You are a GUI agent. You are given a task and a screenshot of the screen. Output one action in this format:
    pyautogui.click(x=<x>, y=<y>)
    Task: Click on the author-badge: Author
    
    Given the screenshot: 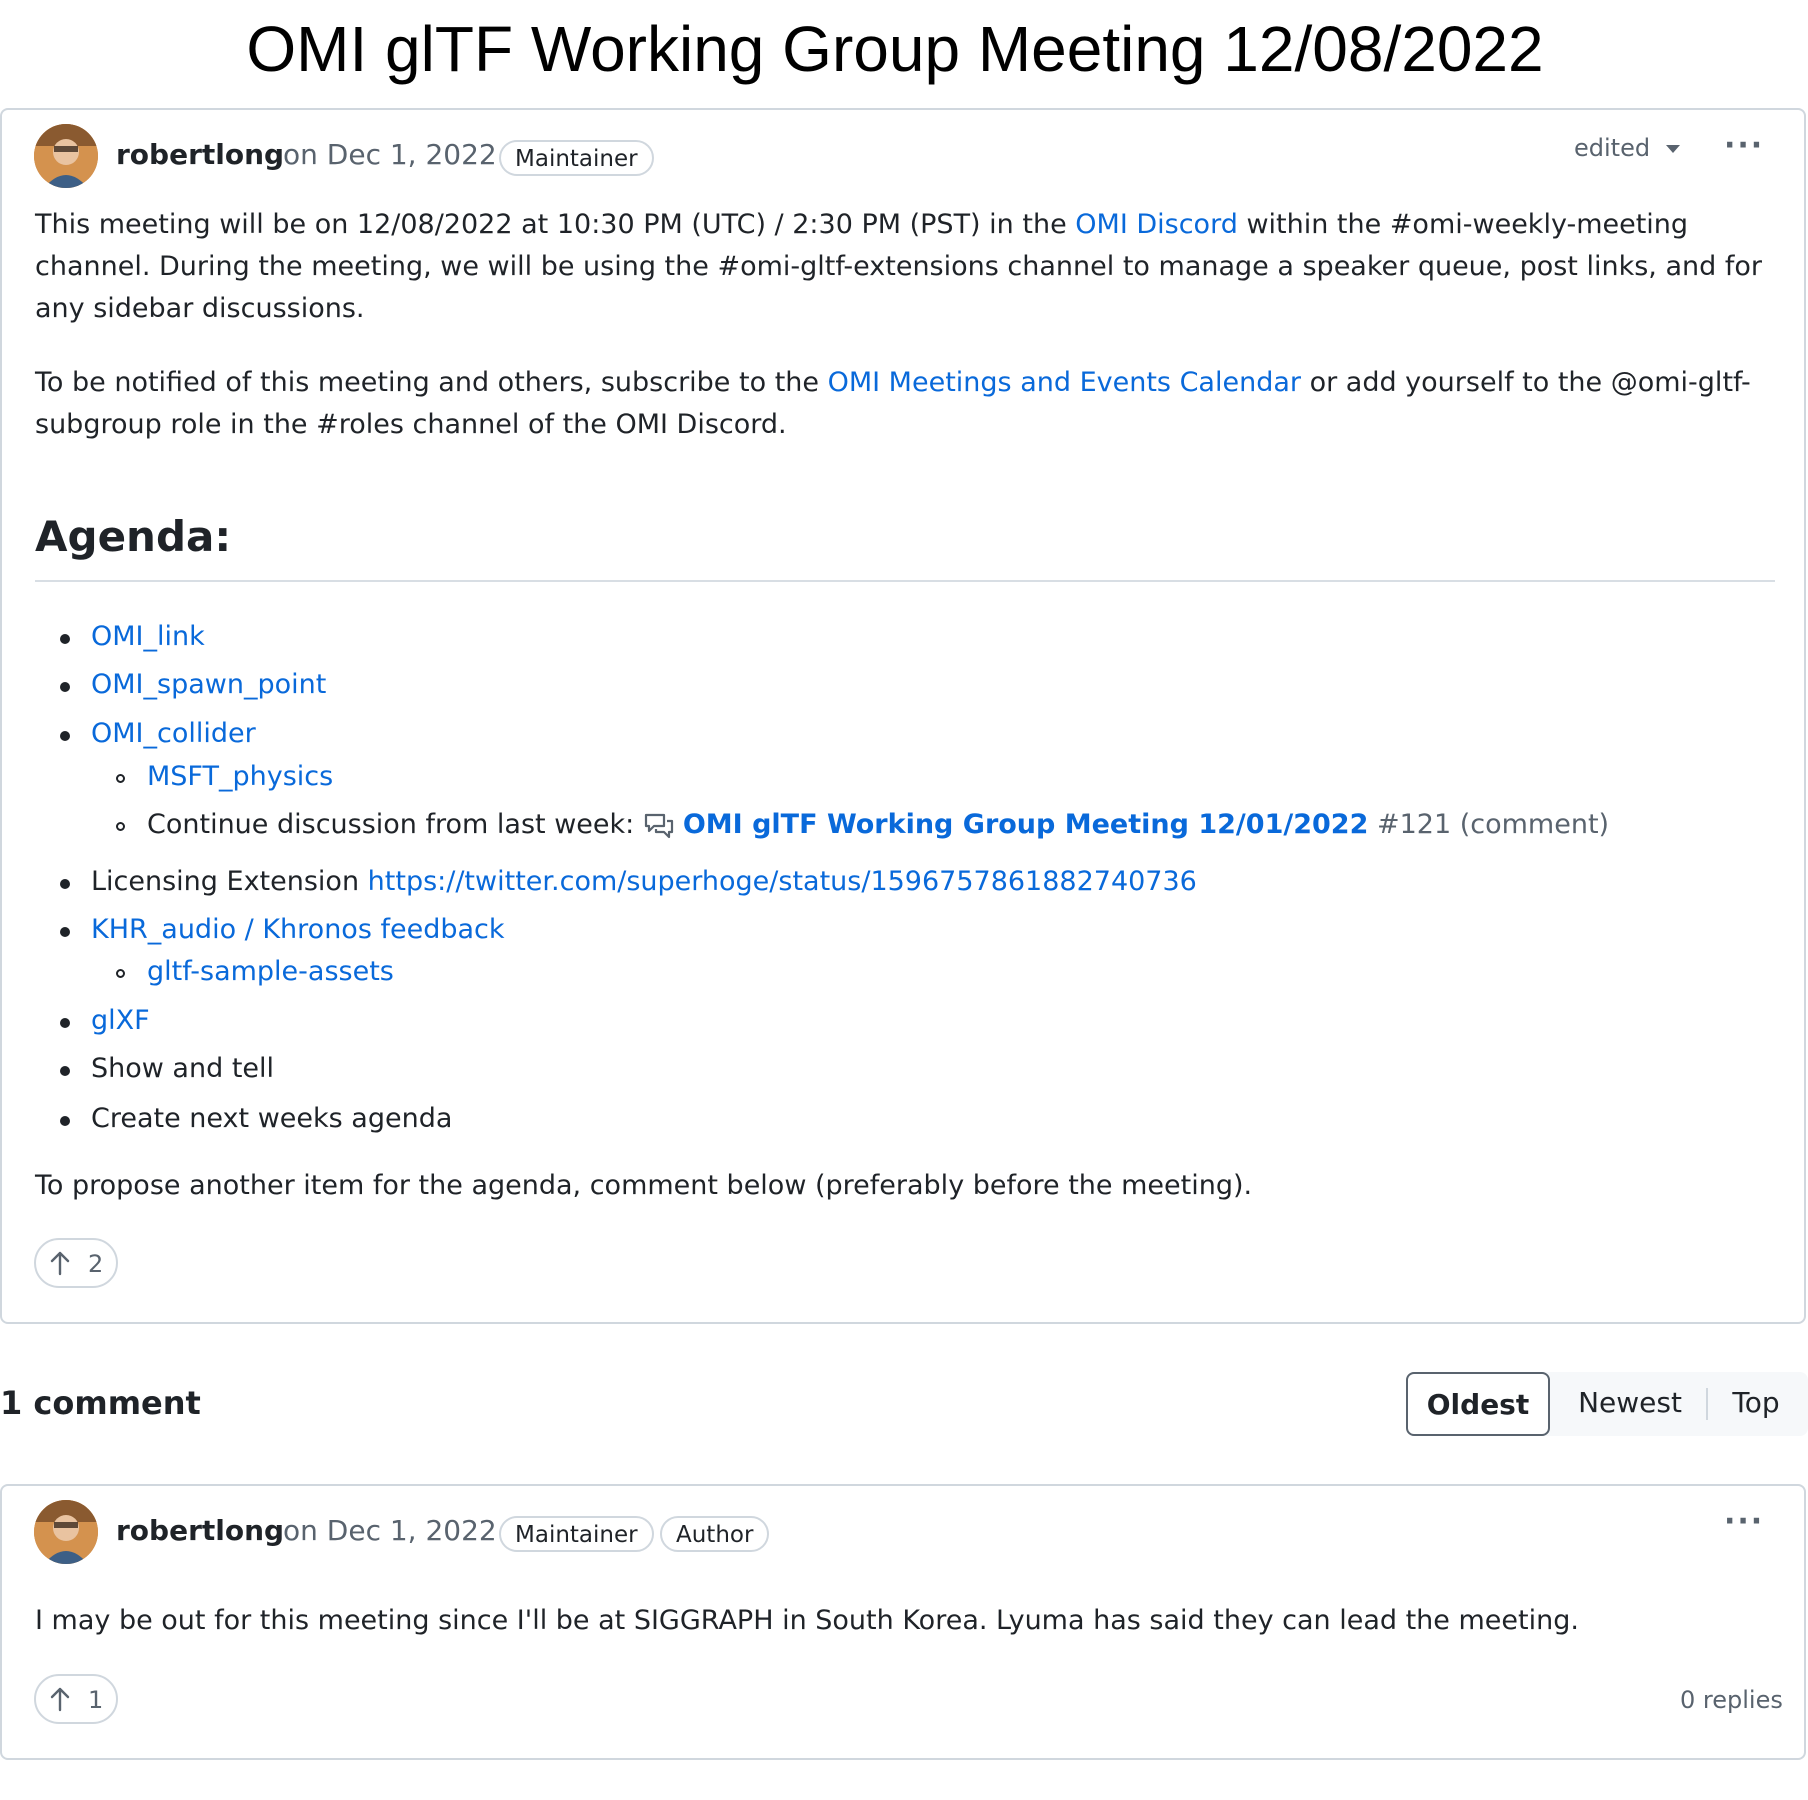 What is the action you would take?
    pyautogui.click(x=715, y=1534)
    